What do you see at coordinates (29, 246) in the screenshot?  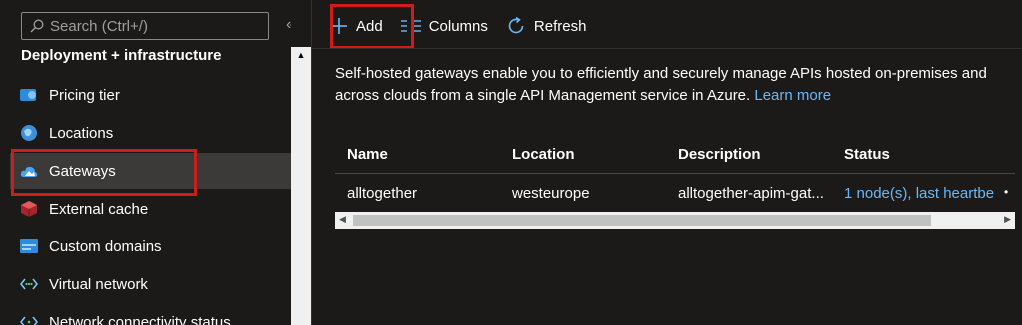 I see `domain-icon` at bounding box center [29, 246].